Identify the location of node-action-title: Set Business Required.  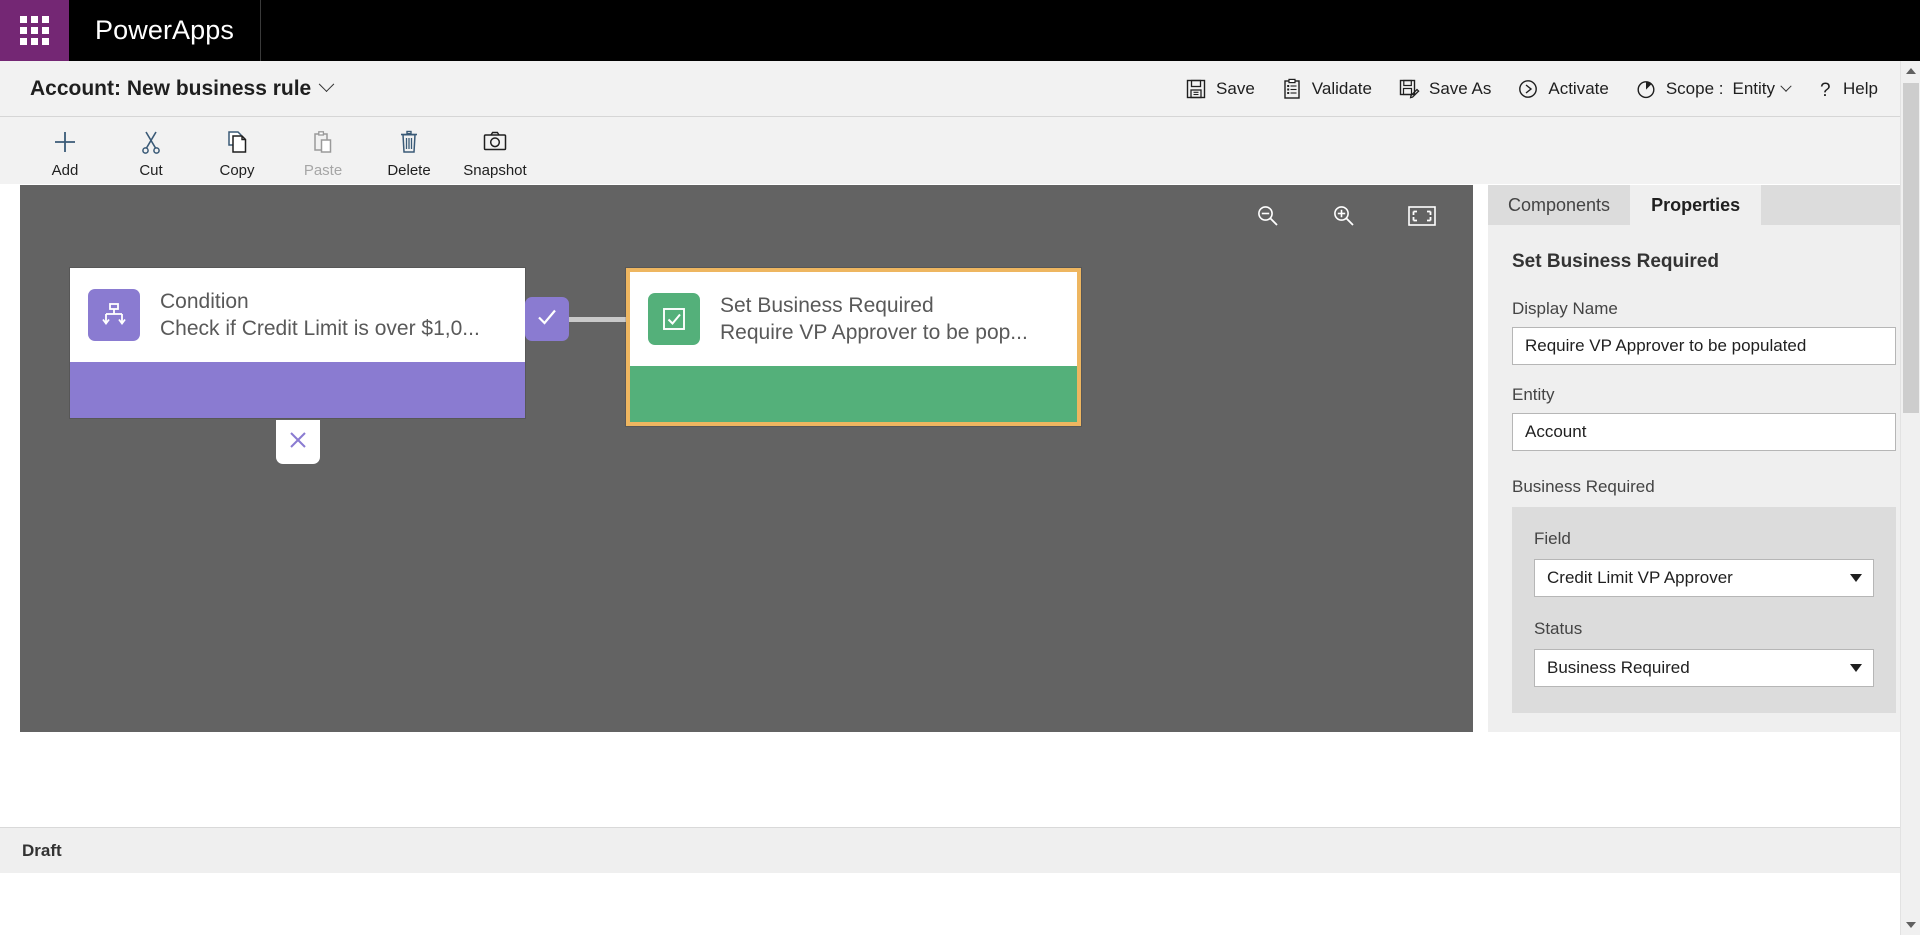
(827, 305).